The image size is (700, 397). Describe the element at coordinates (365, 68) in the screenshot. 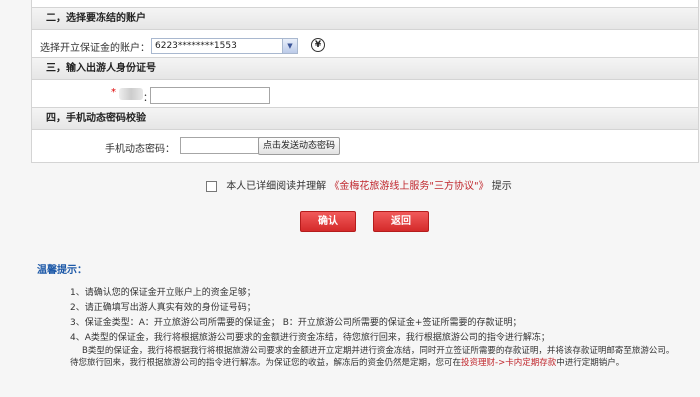

I see `section-header-id-number: 三，输入出游人身份证号` at that location.